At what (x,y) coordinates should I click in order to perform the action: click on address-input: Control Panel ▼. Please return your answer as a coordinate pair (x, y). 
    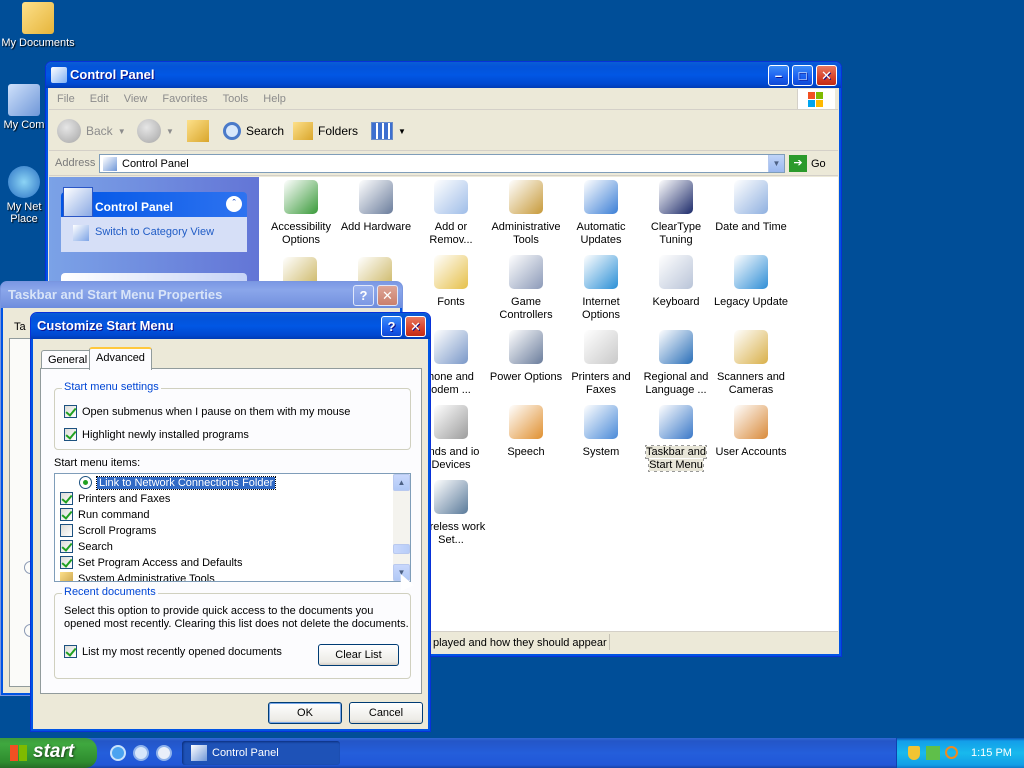
    Looking at the image, I should click on (442, 163).